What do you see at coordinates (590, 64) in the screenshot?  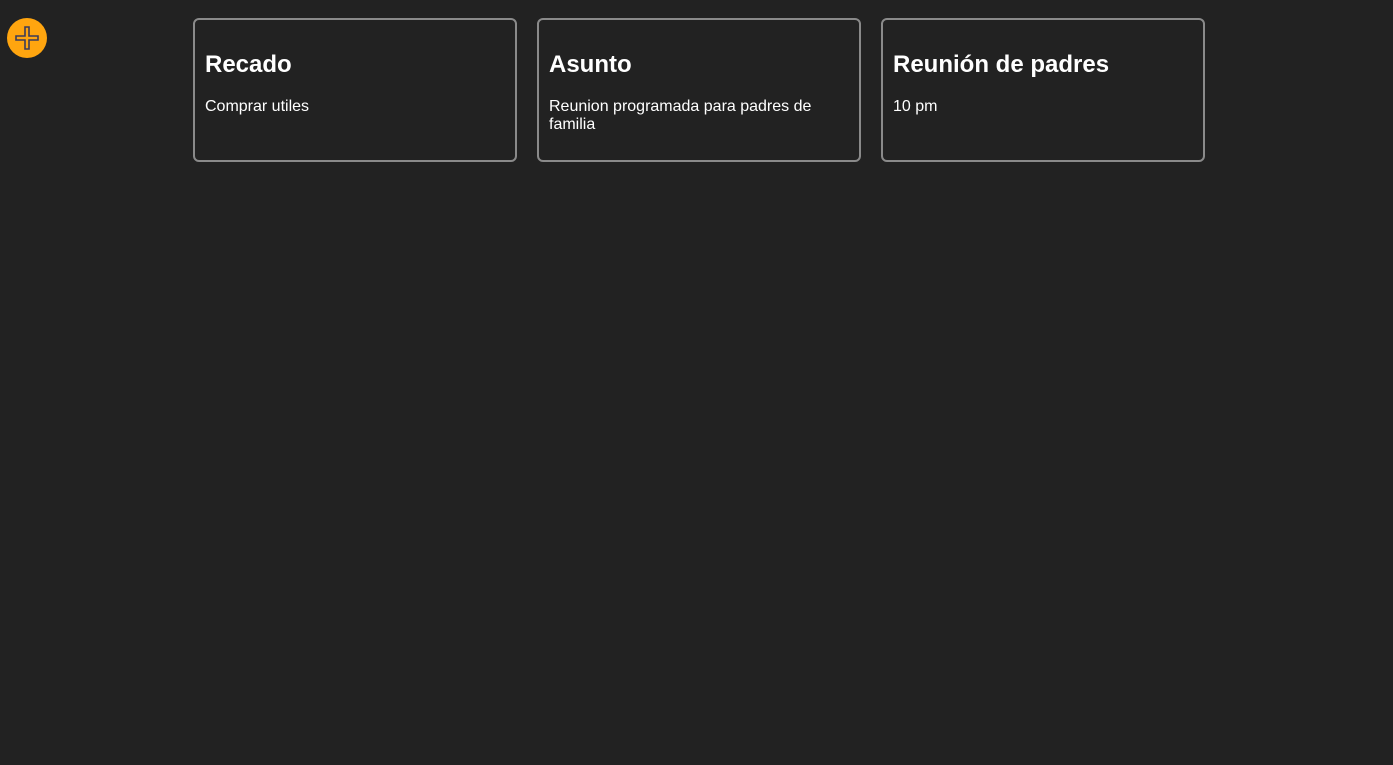 I see `note-title: Asunto` at bounding box center [590, 64].